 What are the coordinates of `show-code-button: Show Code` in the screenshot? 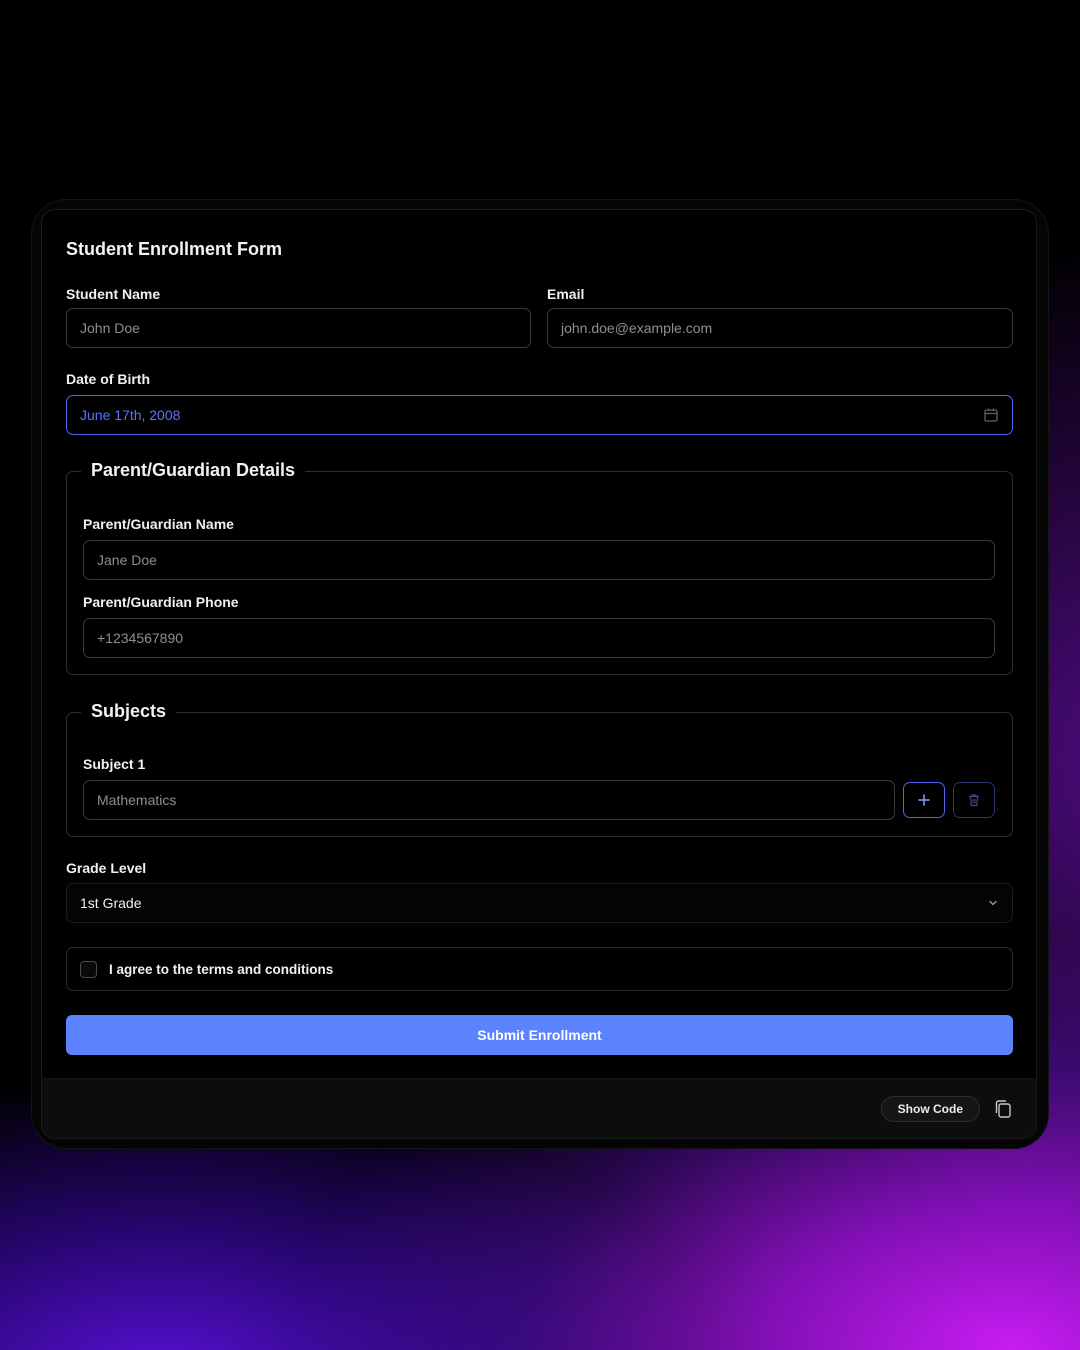 It's located at (930, 1109).